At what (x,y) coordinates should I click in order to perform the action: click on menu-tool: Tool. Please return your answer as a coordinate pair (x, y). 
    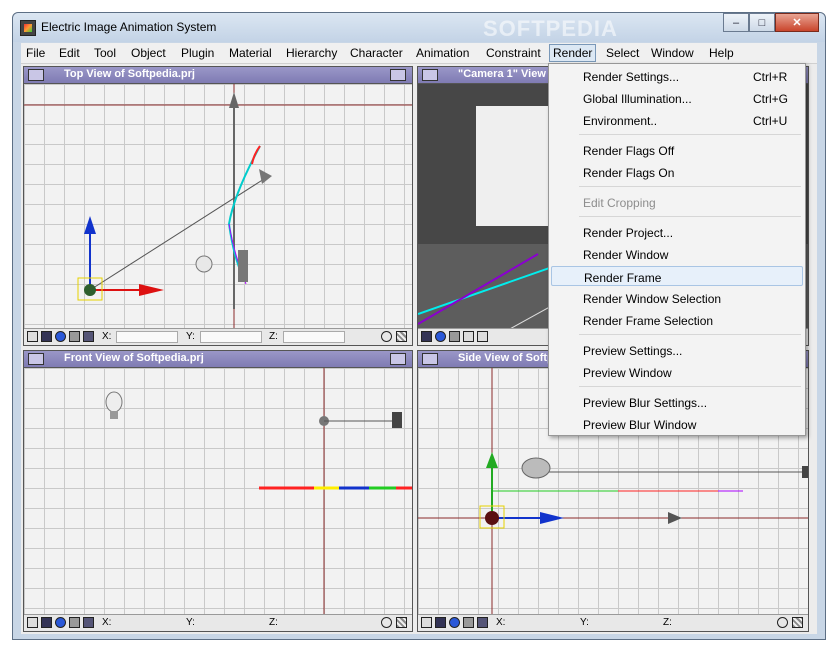
    Looking at the image, I should click on (105, 53).